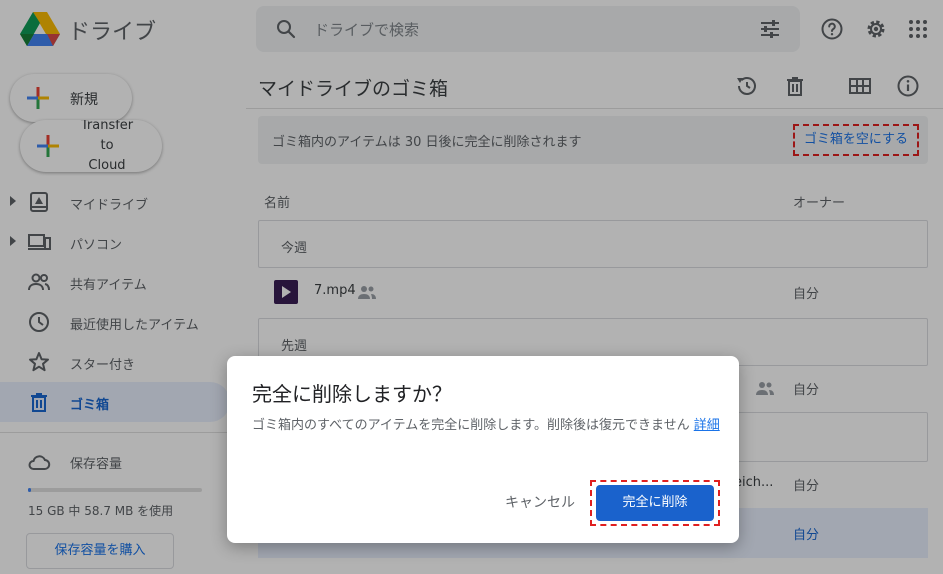 This screenshot has width=943, height=574. I want to click on details-link: 詳細, so click(707, 425).